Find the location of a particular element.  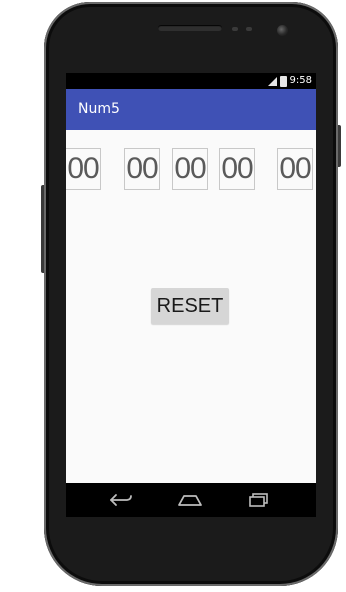

proximity-sensor is located at coordinates (235, 29).